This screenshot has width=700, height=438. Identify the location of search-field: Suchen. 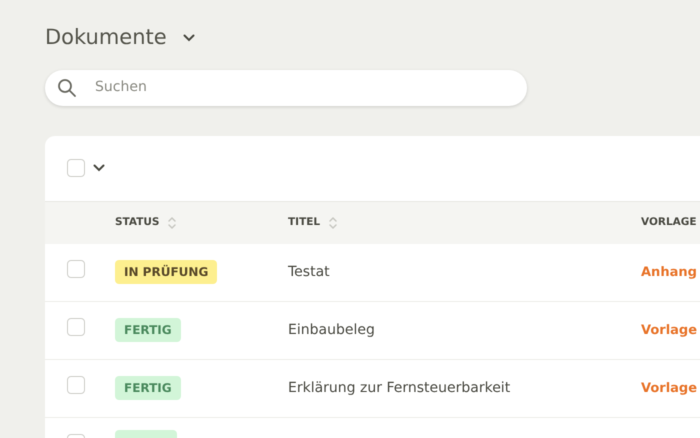
(286, 88).